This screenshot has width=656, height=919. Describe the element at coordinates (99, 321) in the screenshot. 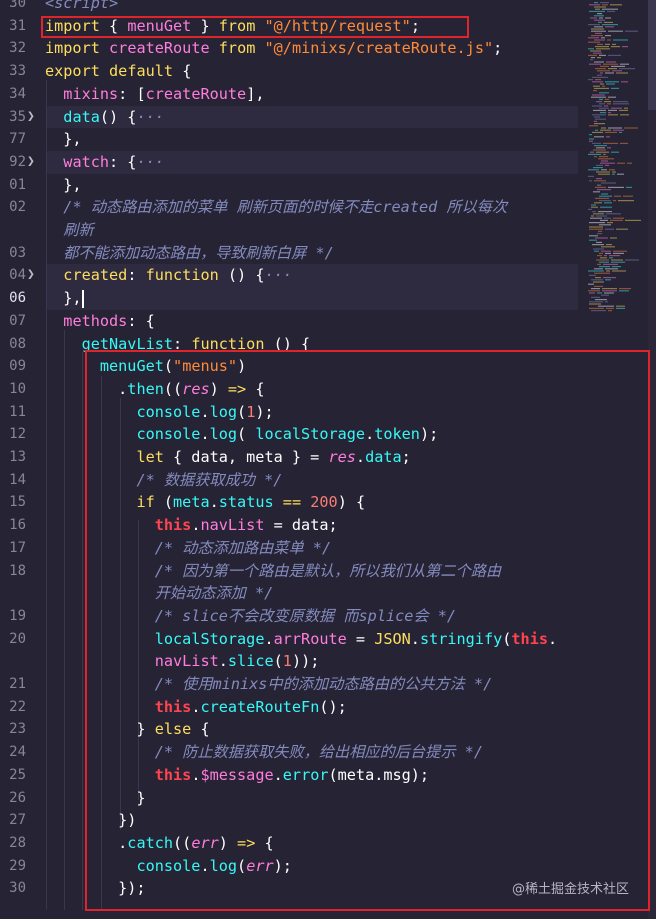

I see `code-line: methods: {` at that location.